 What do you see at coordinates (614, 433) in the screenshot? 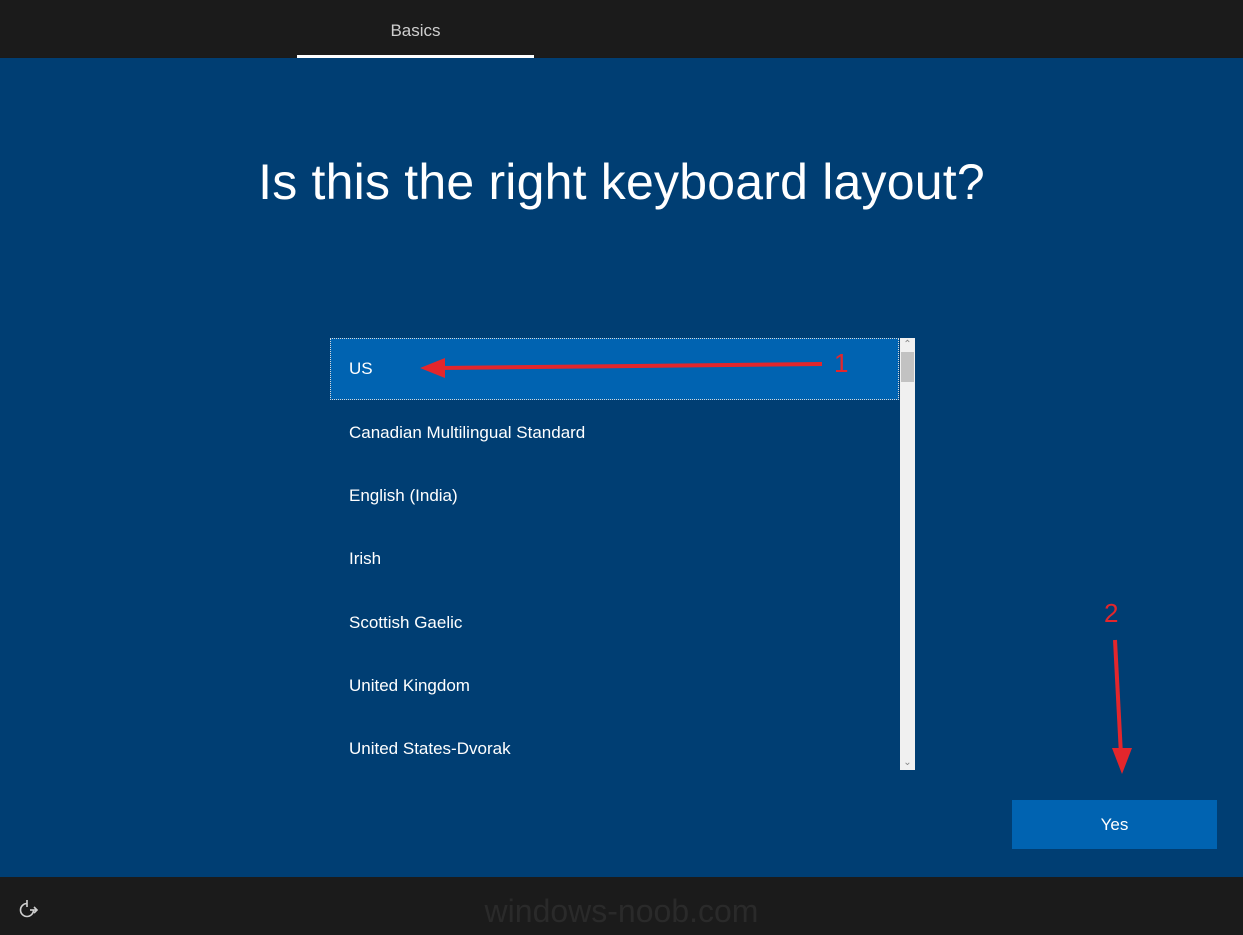
I see `list-item-canadian-multilingual: Canadian Multilingual Standard` at bounding box center [614, 433].